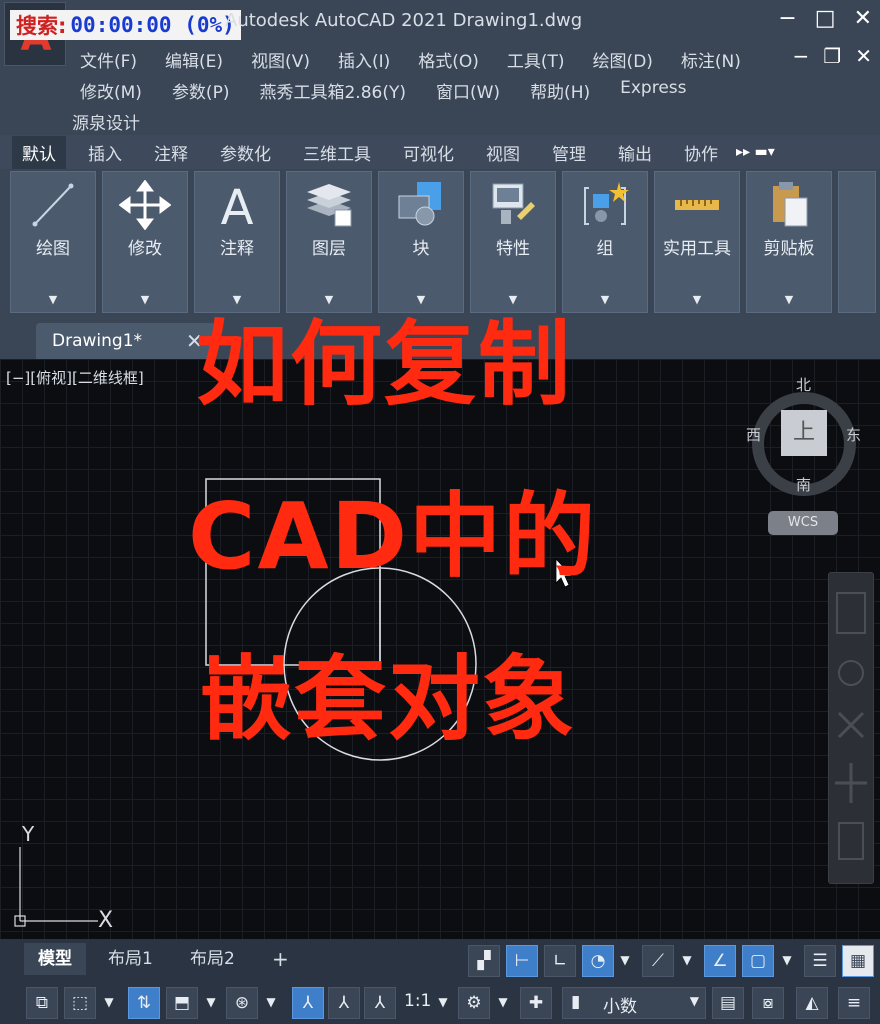 The image size is (880, 1024). Describe the element at coordinates (212, 959) in the screenshot. I see `tab-layout-2: 布局2` at that location.